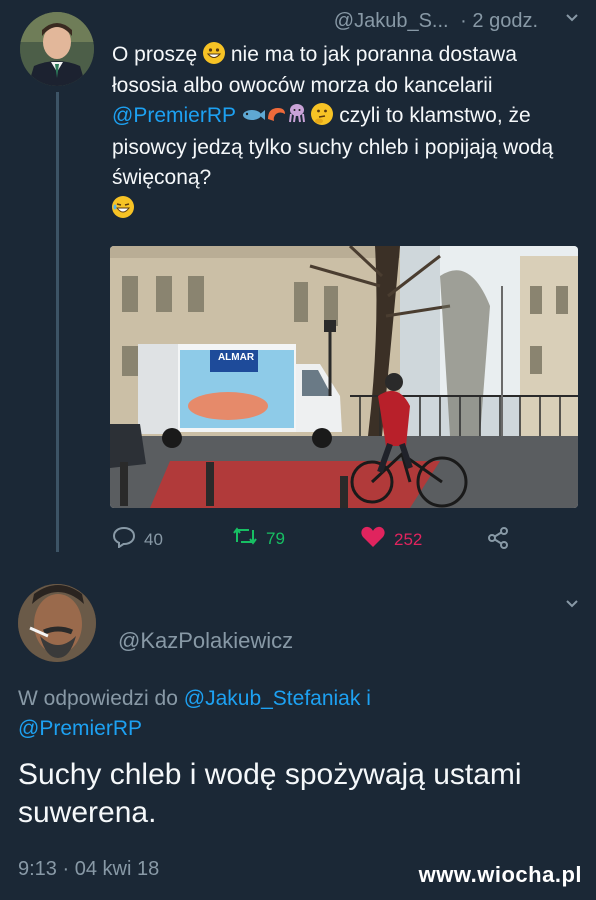  Describe the element at coordinates (236, 357) in the screenshot. I see `truck-sign: ALMAR` at that location.